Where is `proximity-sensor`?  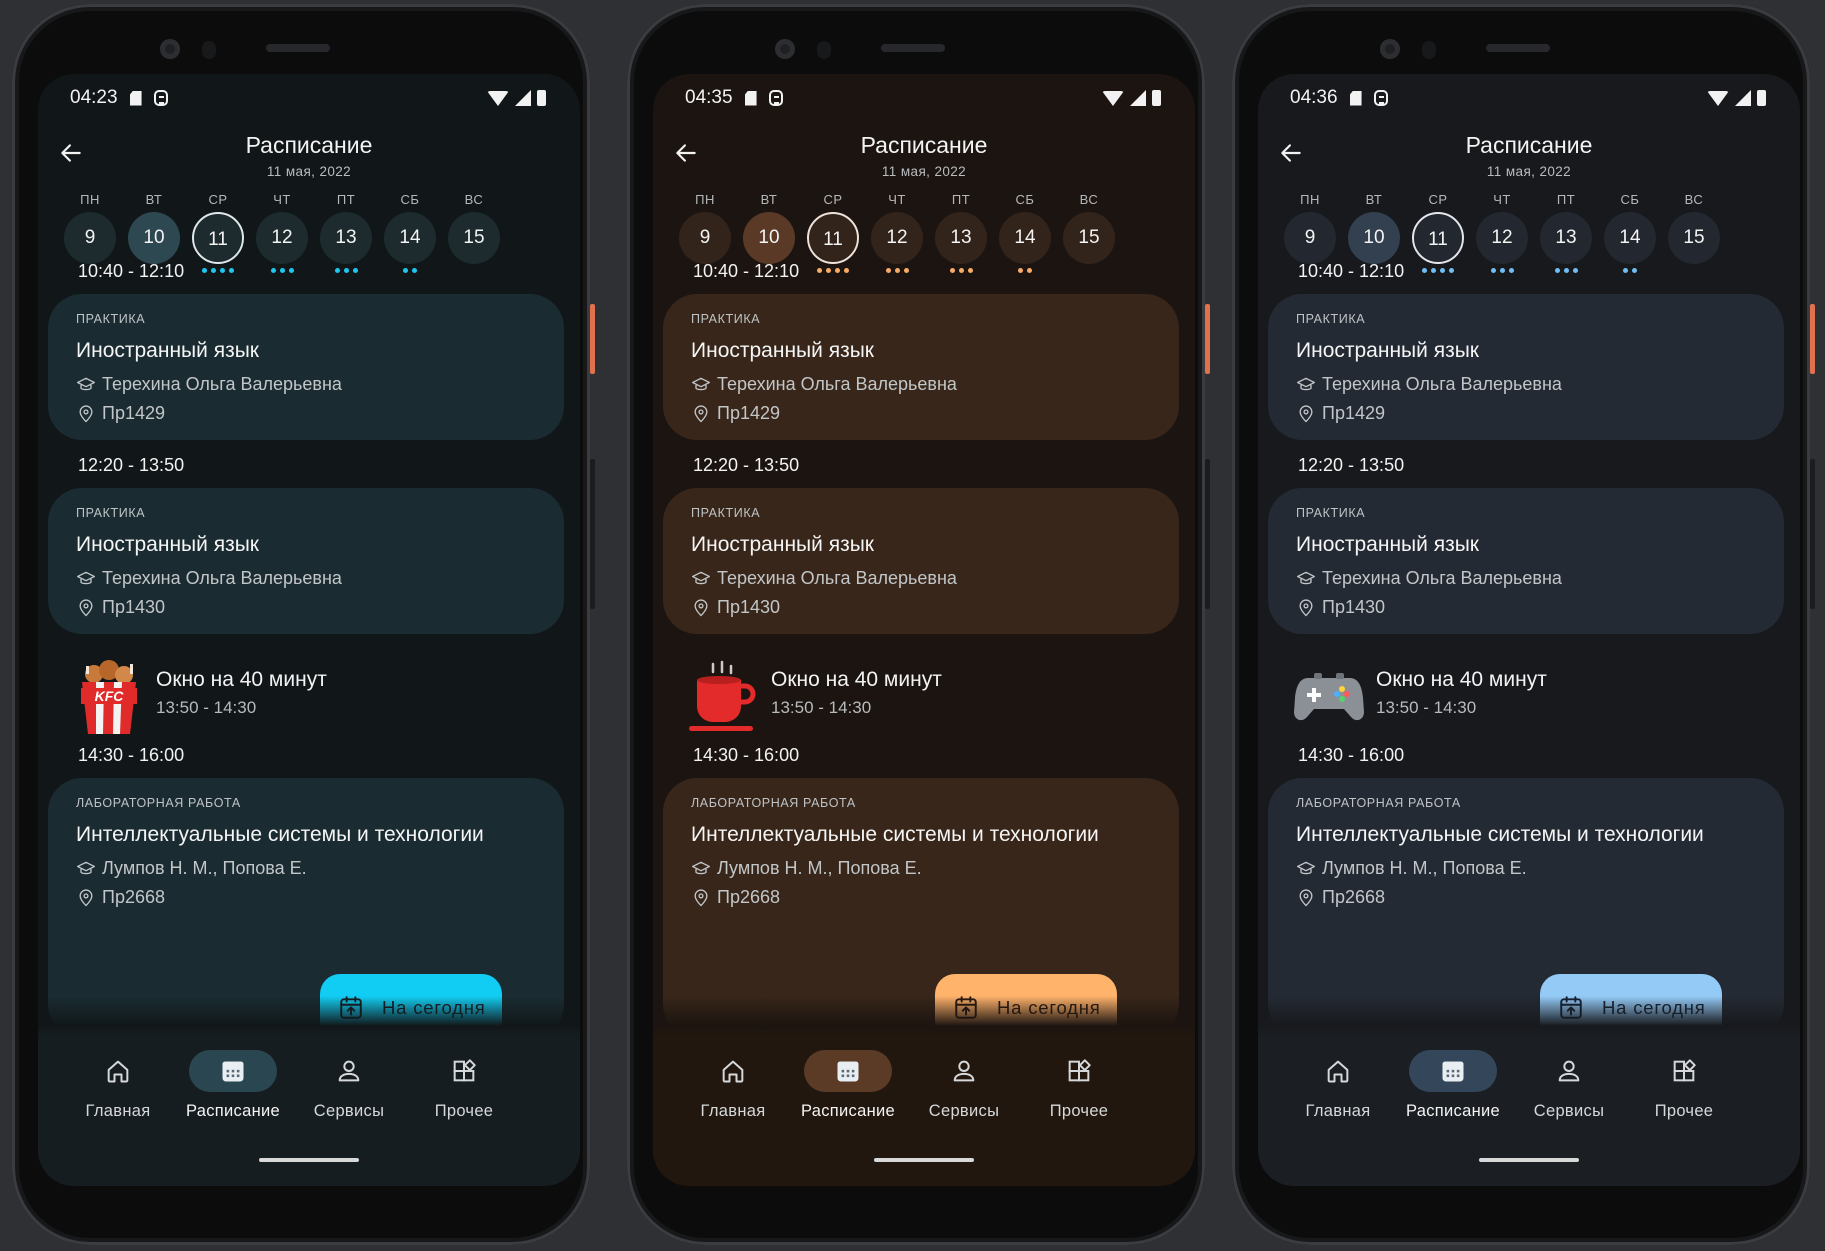 proximity-sensor is located at coordinates (1429, 50).